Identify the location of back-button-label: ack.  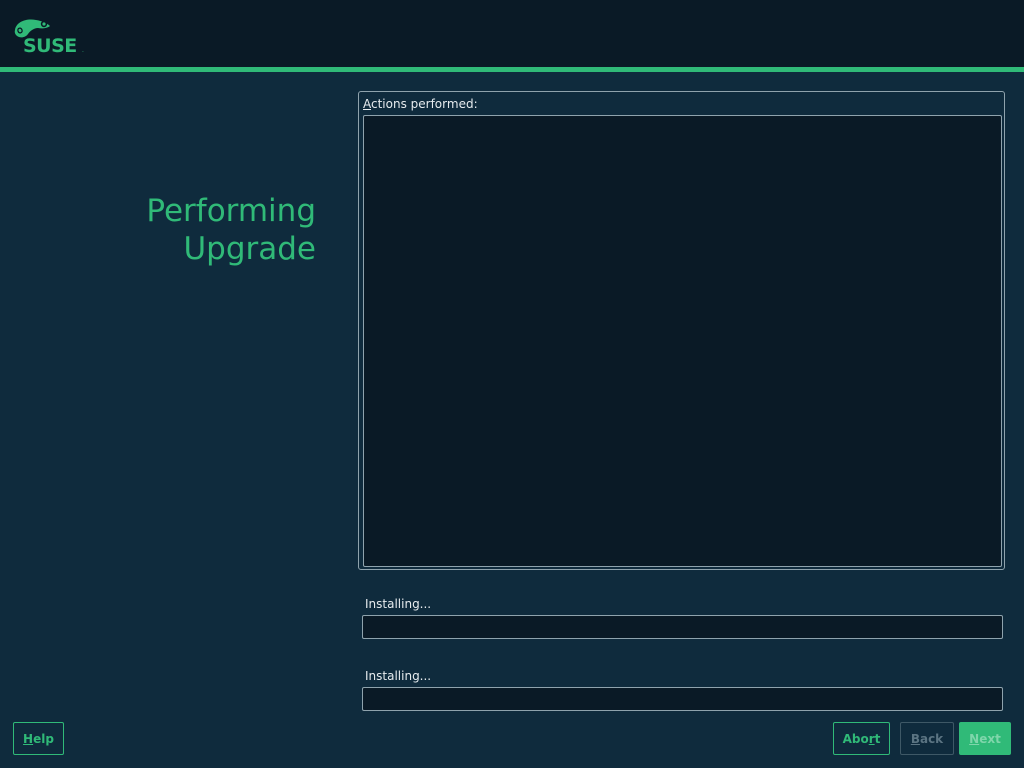
(931, 738).